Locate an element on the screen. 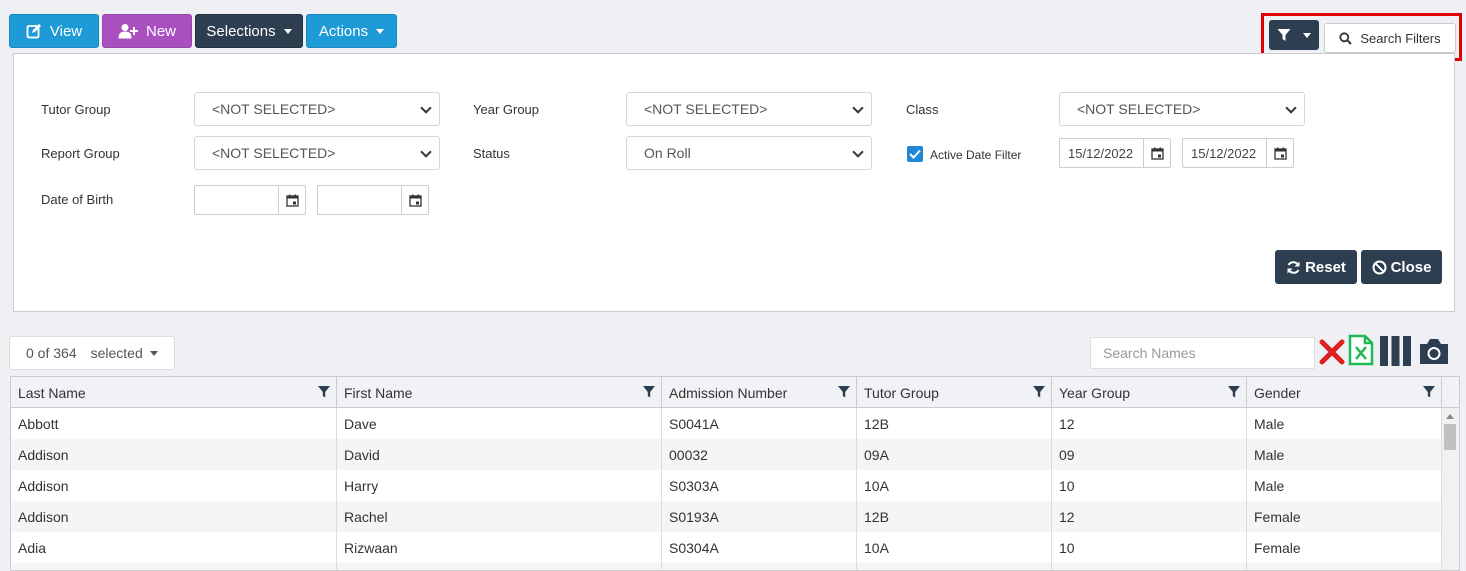 The width and height of the screenshot is (1466, 571). active-date-from-input: 15/12/2022 is located at coordinates (1115, 153).